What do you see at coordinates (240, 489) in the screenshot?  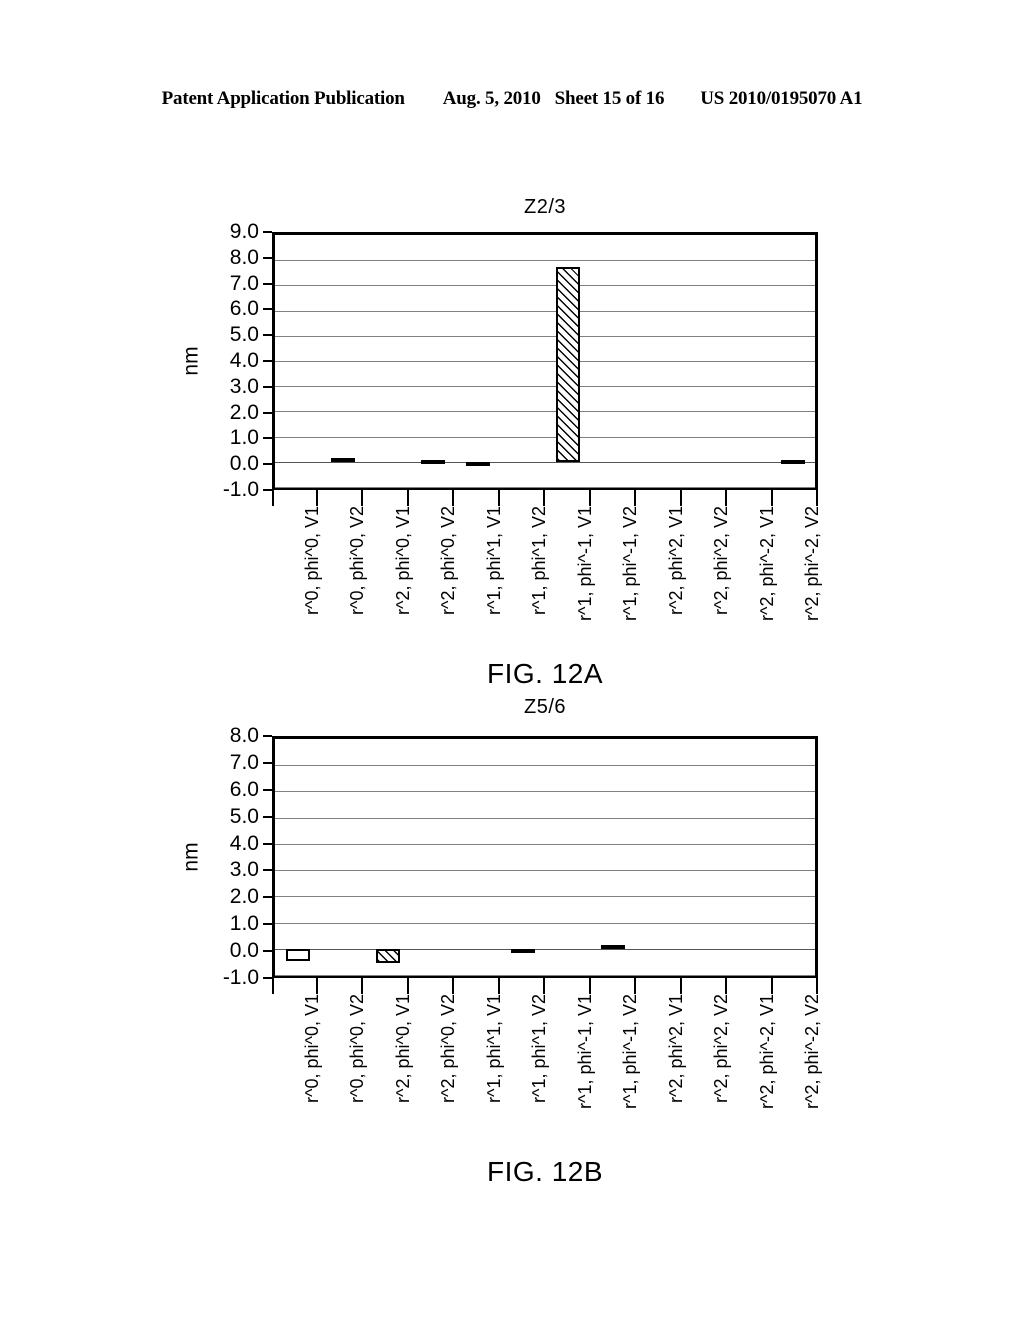 I see `y-tick-label: -1.0` at bounding box center [240, 489].